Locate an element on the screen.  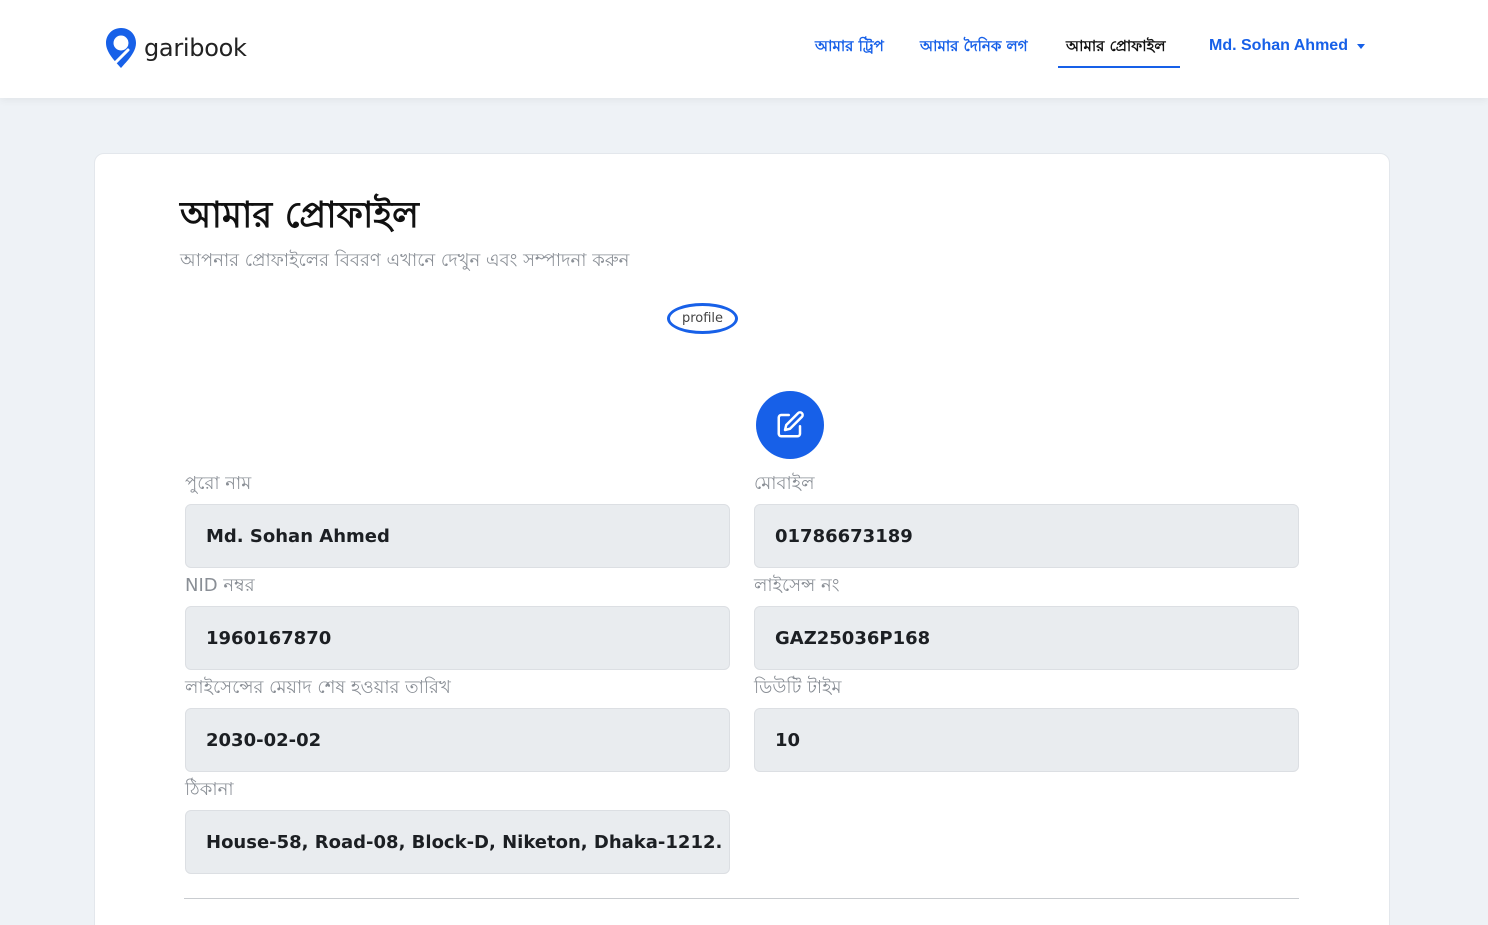
license-label: লাইসেন্স নং is located at coordinates (797, 585).